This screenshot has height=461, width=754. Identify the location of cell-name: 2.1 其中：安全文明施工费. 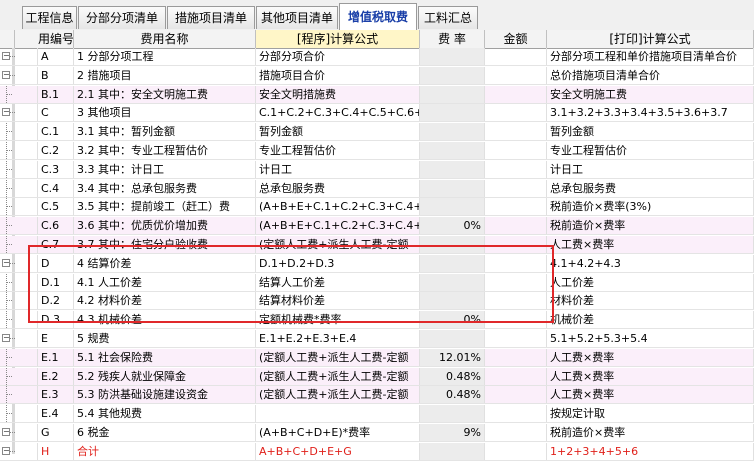
(165, 94).